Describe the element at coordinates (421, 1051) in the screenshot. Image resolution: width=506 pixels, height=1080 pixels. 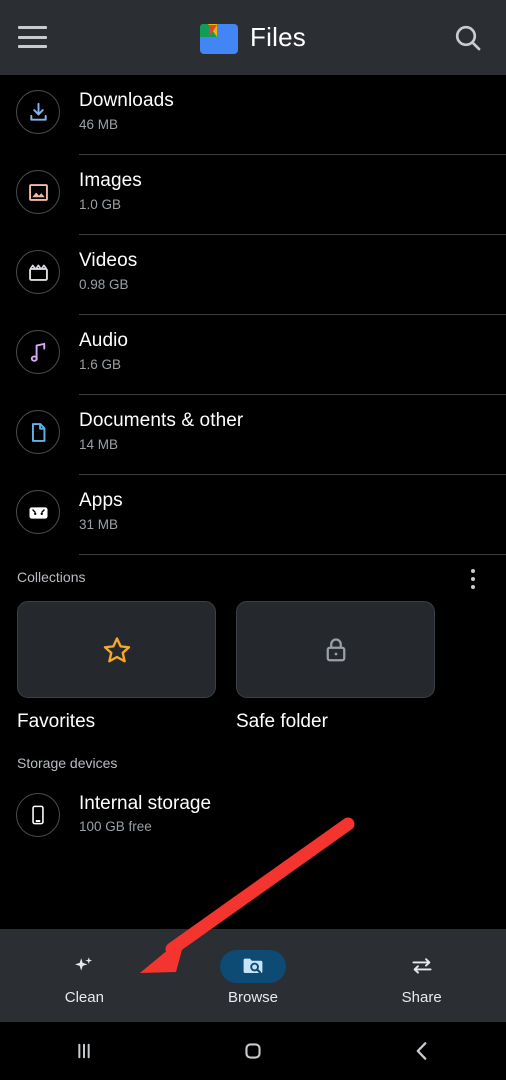
I see `back-icon` at that location.